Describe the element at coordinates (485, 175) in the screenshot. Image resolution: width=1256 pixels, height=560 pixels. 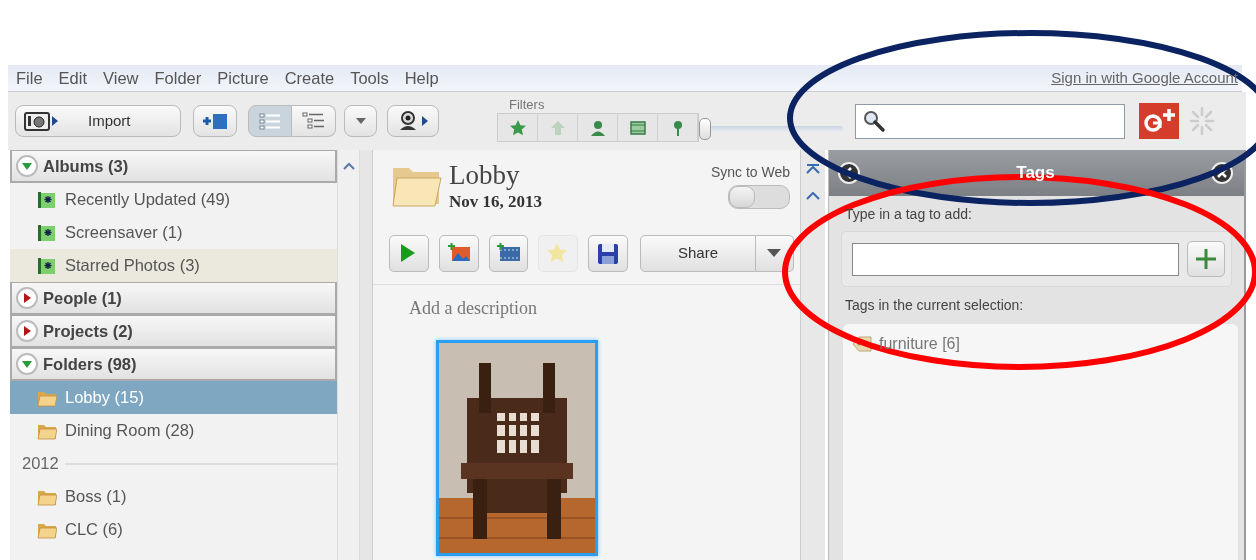
I see `album-title: Lobby` at that location.